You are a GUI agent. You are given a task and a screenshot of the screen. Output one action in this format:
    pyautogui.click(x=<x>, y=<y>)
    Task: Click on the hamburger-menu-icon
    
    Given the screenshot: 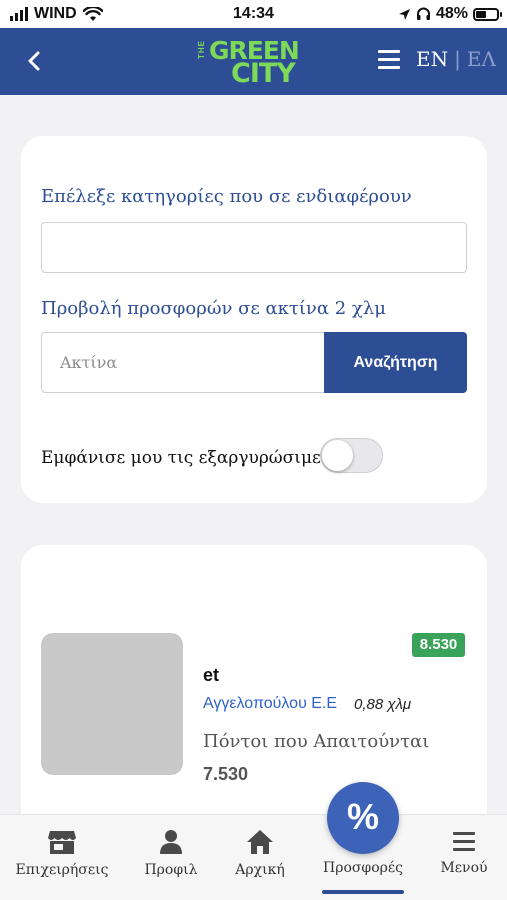 What is the action you would take?
    pyautogui.click(x=389, y=60)
    